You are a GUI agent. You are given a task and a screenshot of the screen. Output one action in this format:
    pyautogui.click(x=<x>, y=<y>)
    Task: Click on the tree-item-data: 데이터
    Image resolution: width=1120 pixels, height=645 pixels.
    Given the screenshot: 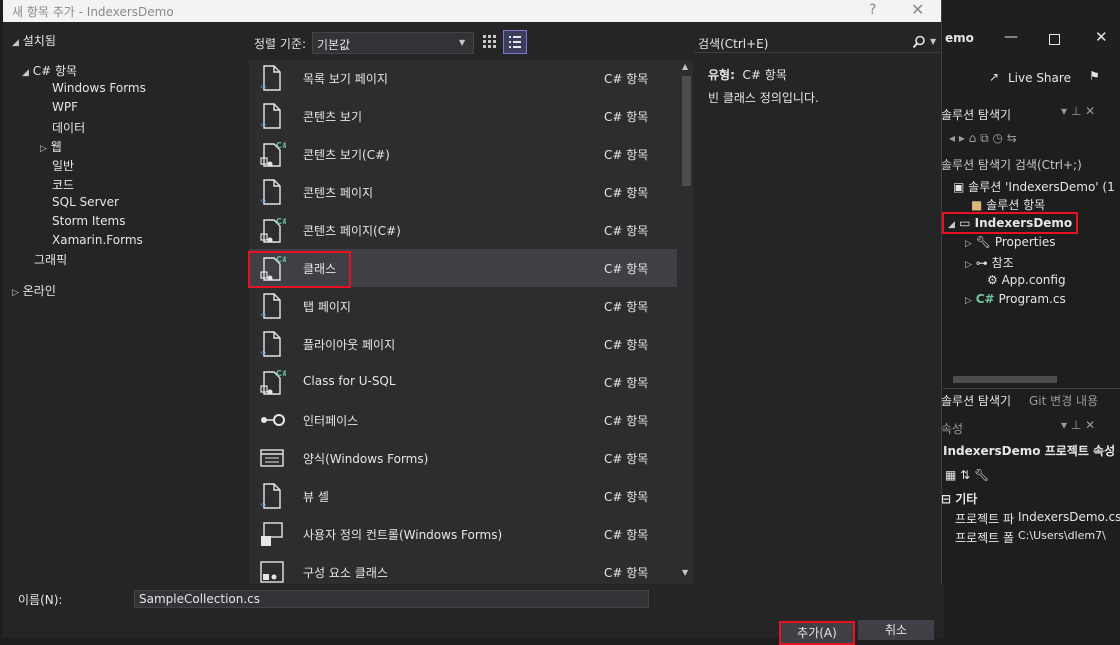 What is the action you would take?
    pyautogui.click(x=68, y=127)
    